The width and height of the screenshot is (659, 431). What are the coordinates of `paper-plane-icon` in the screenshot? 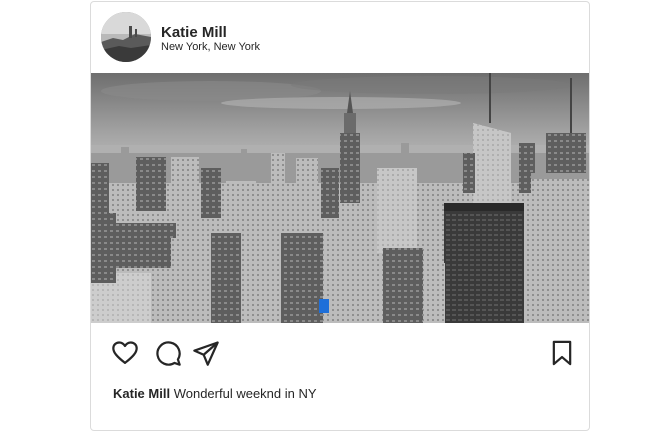 It's located at (206, 353).